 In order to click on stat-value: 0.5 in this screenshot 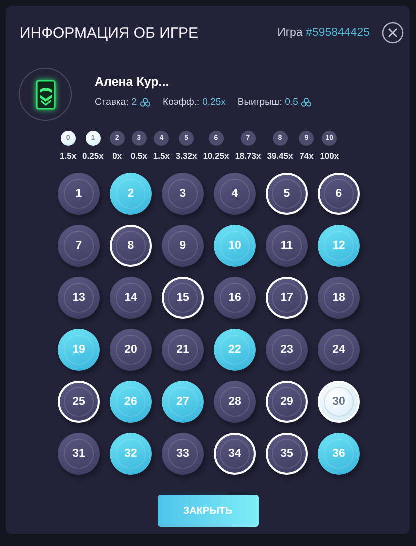, I will do `click(291, 102)`.